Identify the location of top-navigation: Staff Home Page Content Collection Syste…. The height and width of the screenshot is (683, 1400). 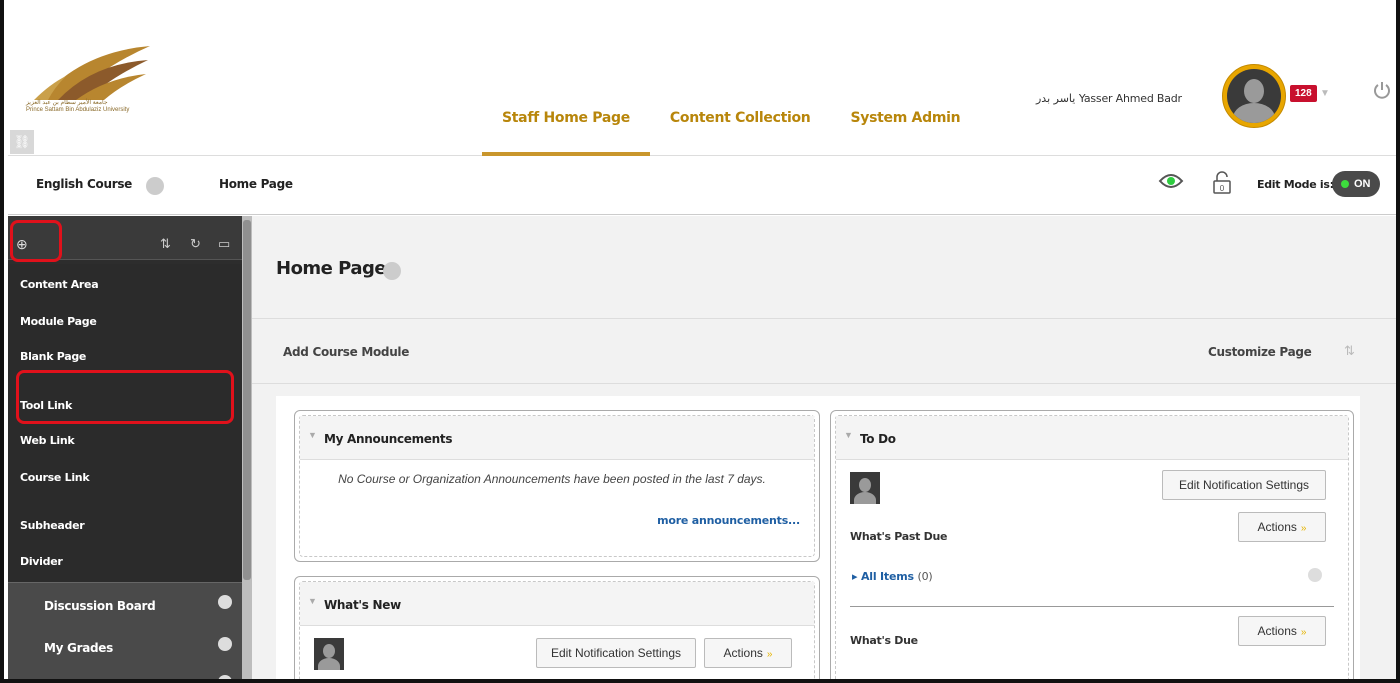
(731, 126).